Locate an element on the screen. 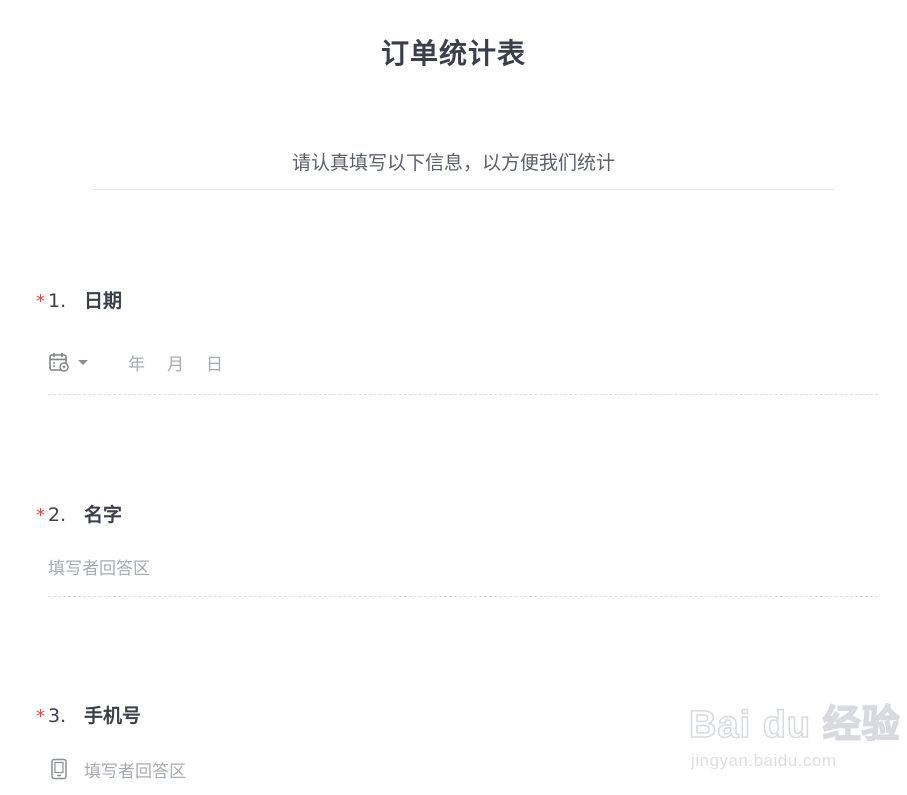  date-unit-day: 日 is located at coordinates (214, 362).